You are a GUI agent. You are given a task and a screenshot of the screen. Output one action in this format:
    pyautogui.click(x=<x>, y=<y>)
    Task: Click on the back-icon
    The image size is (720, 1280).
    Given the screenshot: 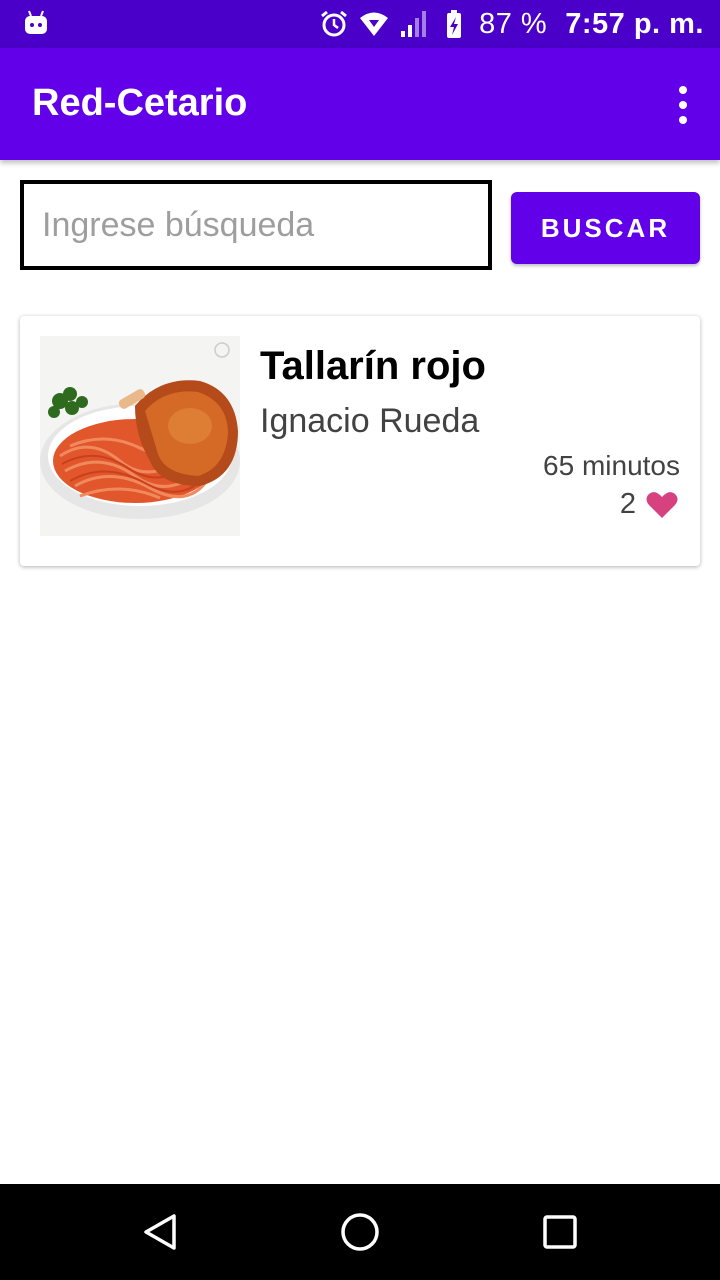 What is the action you would take?
    pyautogui.click(x=160, y=1232)
    